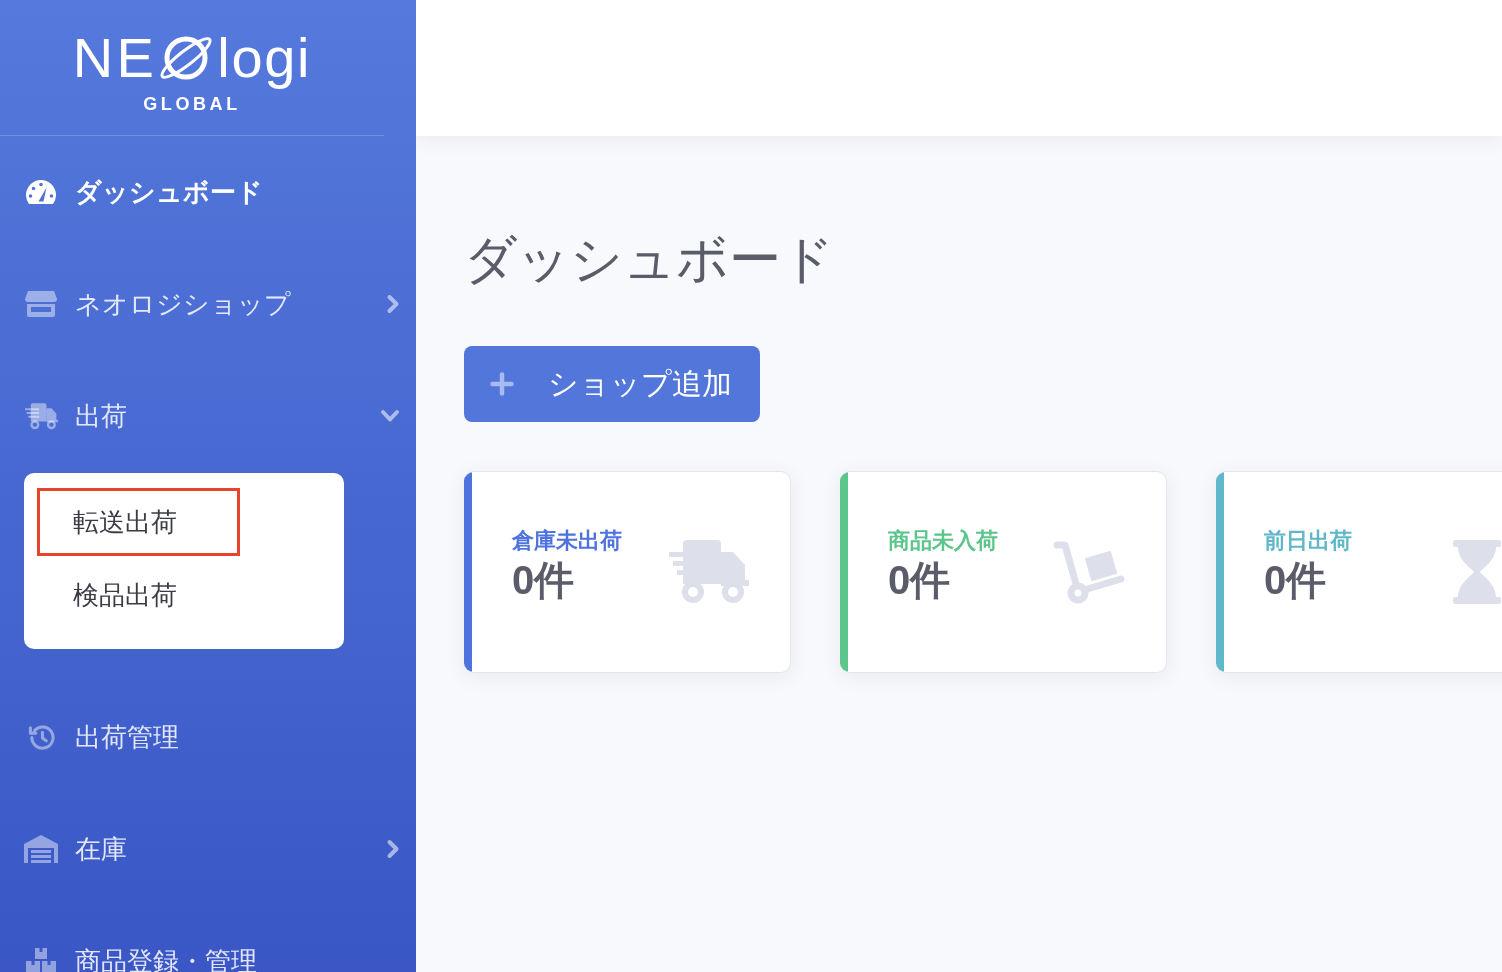 Image resolution: width=1502 pixels, height=972 pixels. I want to click on planet-icon, so click(186, 58).